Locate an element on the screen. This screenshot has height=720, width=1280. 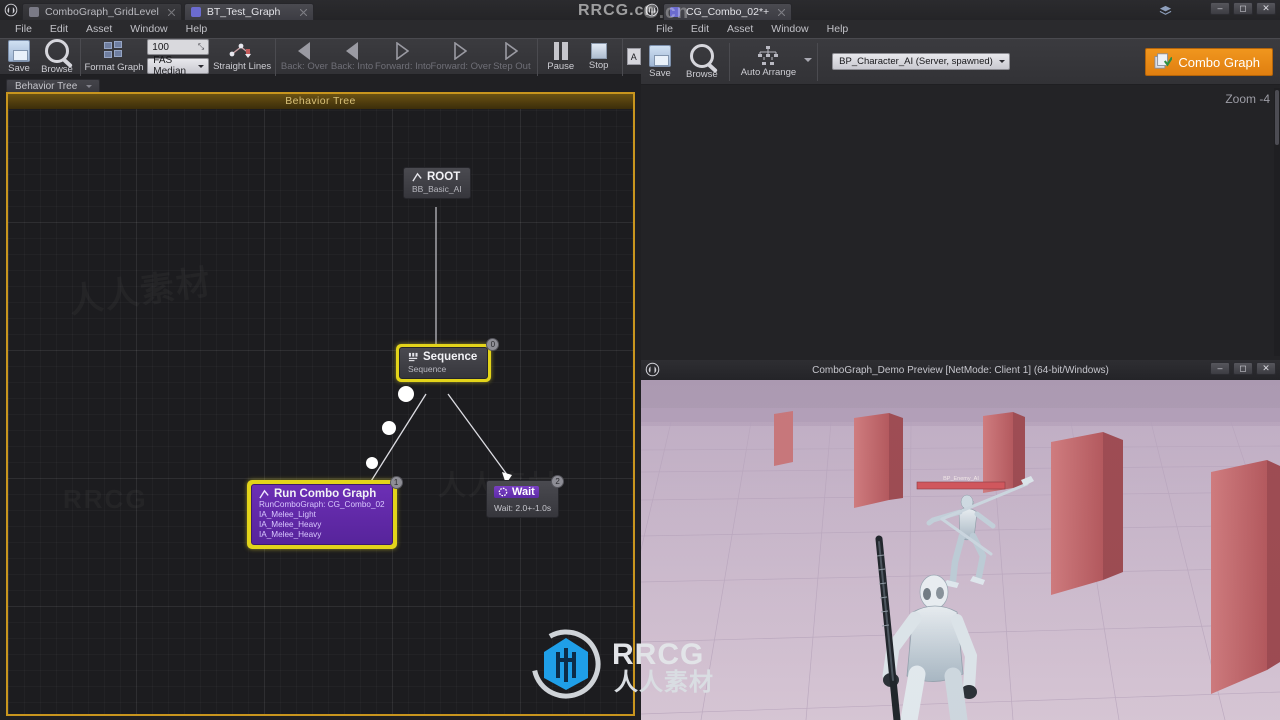
chevron-down-icon is located at coordinates (808, 62).